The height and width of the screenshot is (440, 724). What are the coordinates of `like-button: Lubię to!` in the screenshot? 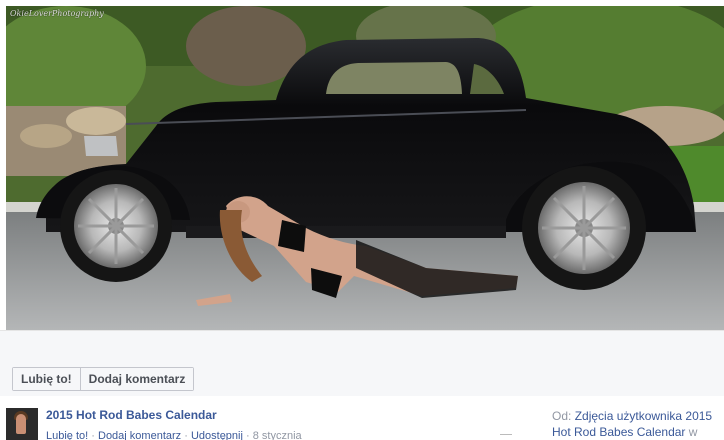 It's located at (46, 379).